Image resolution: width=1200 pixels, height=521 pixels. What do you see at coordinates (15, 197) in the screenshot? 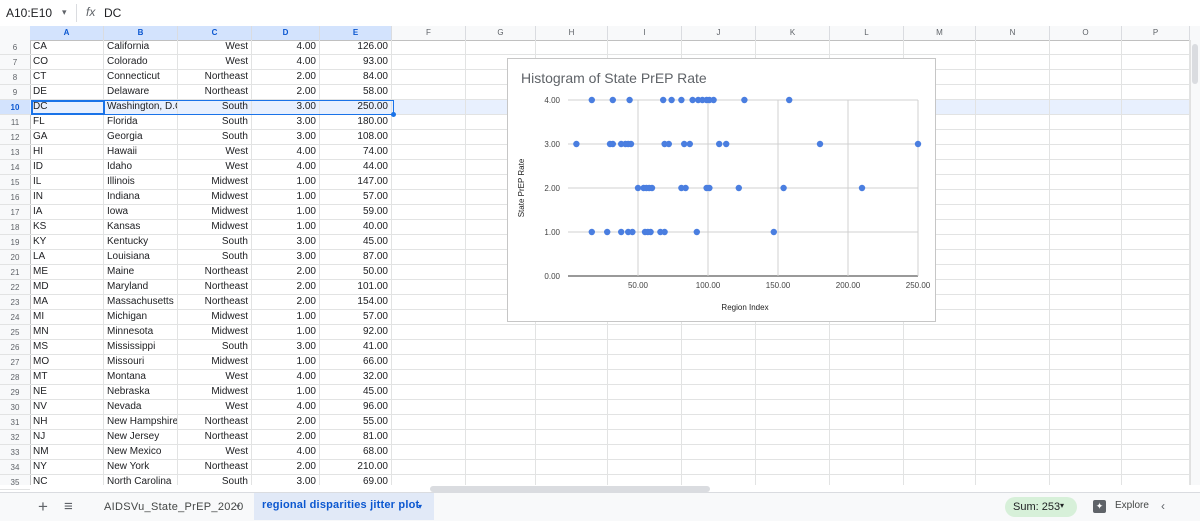
I see `row-header: 16` at bounding box center [15, 197].